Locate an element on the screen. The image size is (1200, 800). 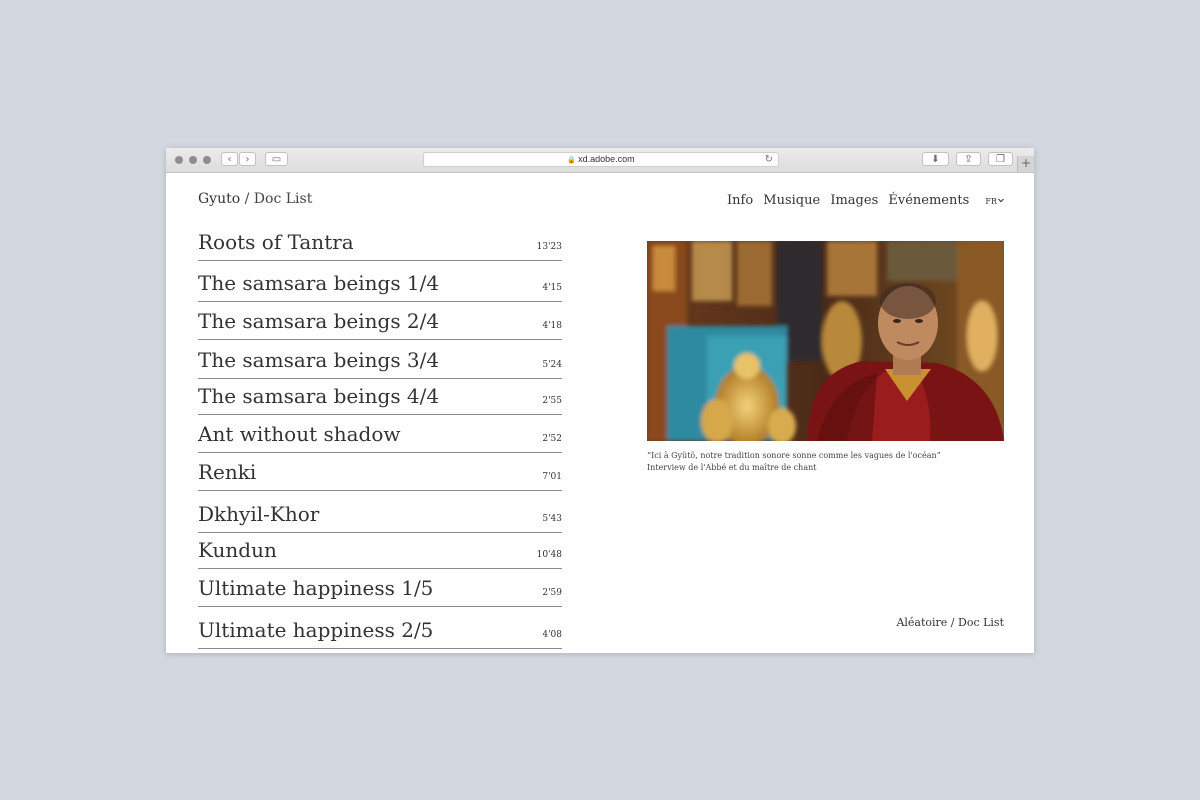
track-title: Ultimate happiness 2/5 is located at coordinates (316, 630).